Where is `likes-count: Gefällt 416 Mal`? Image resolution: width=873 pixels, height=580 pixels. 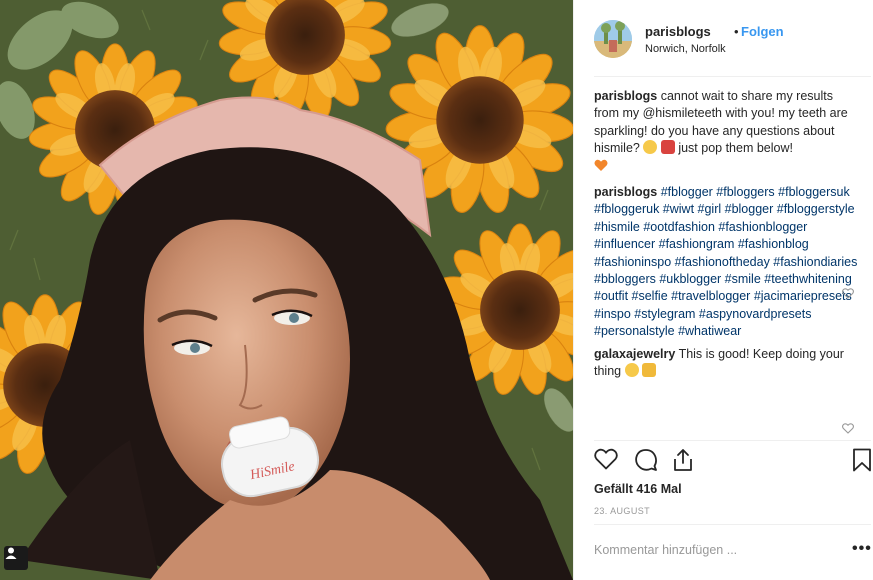 likes-count: Gefällt 416 Mal is located at coordinates (638, 489).